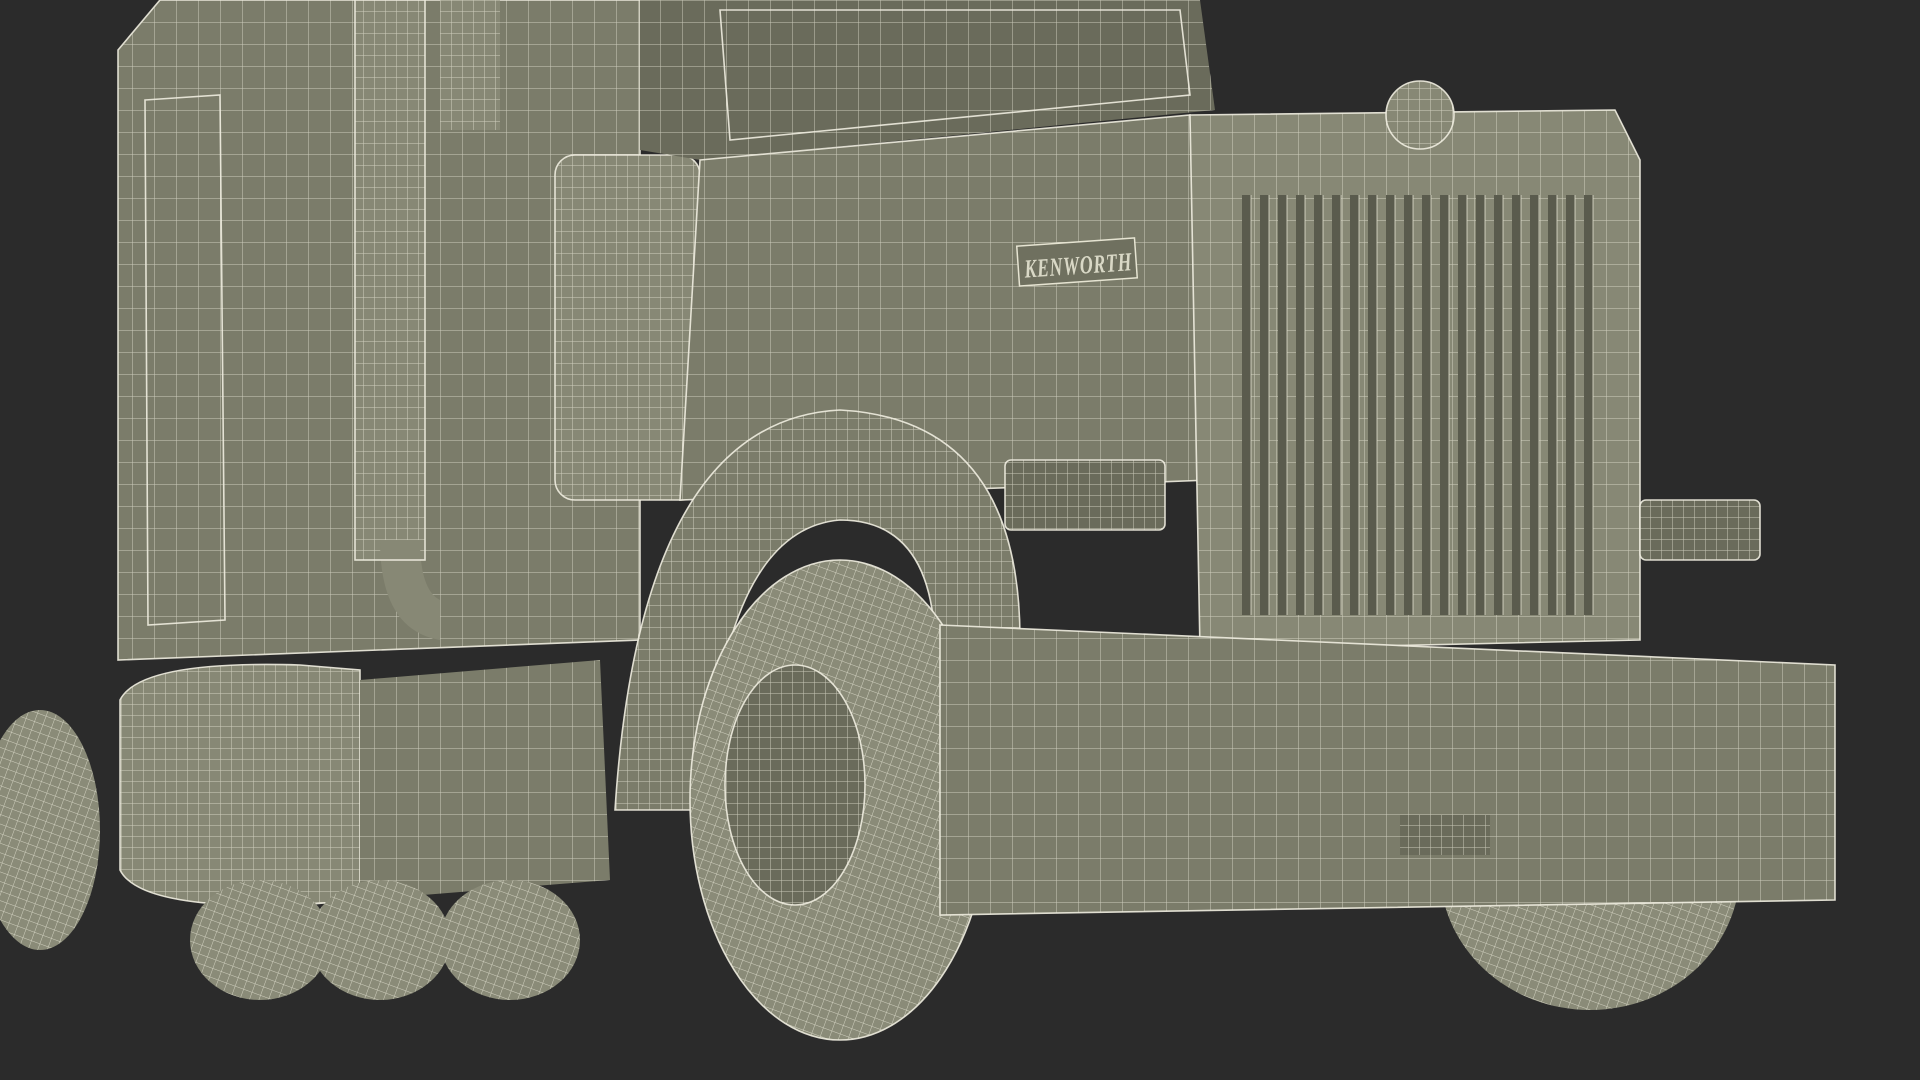 Image resolution: width=1920 pixels, height=1080 pixels. Describe the element at coordinates (1700, 530) in the screenshot. I see `headlight-right` at that location.